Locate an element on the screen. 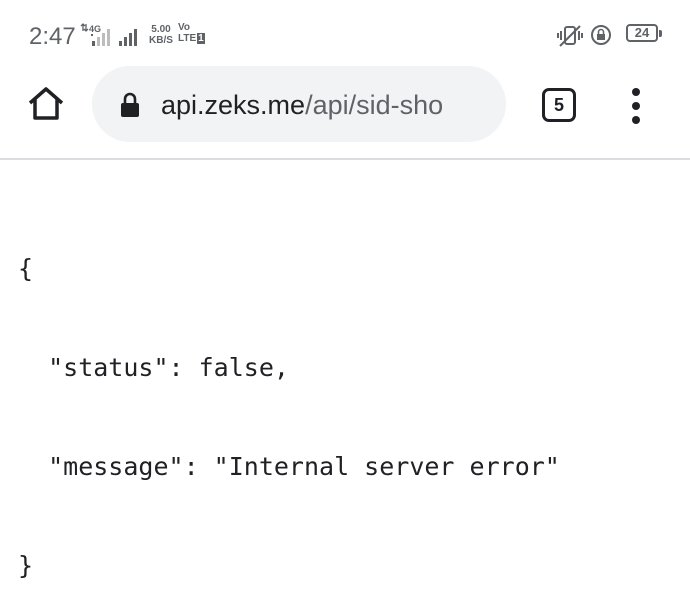  json-line: "message": "Internal server error" is located at coordinates (289, 466).